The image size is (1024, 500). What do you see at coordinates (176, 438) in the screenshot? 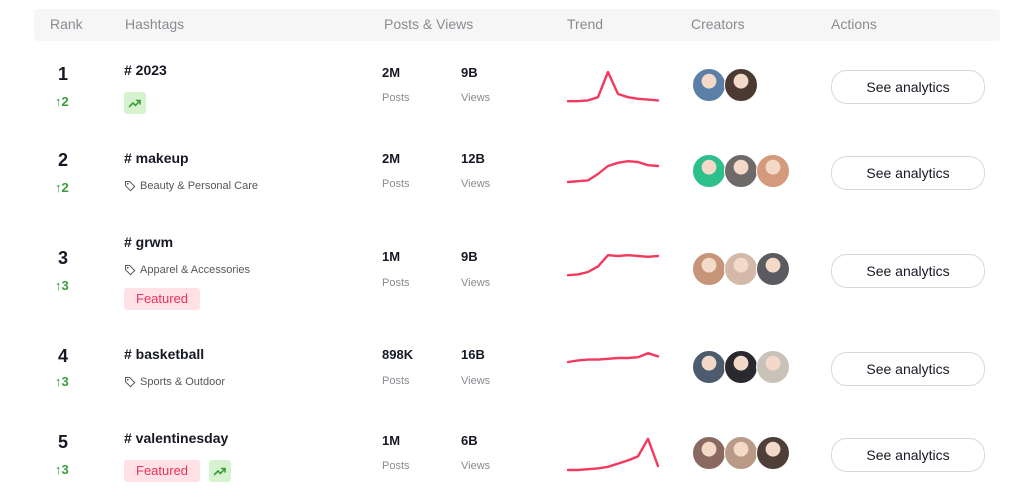
I see `hashtag-name: # valentinesday` at bounding box center [176, 438].